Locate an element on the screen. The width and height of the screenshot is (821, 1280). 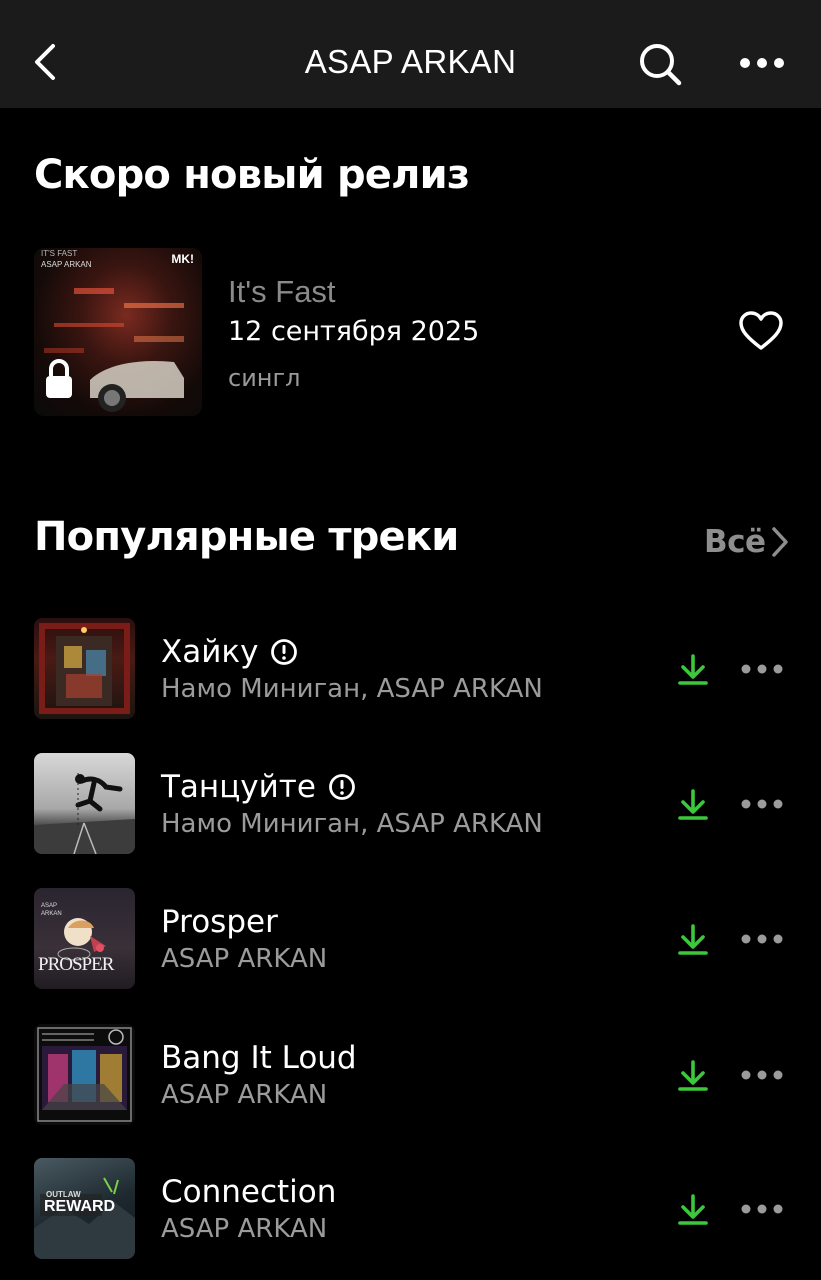
track-row: Хайку Намо Миниган, ASAP ARKAN is located at coordinates (414, 669).